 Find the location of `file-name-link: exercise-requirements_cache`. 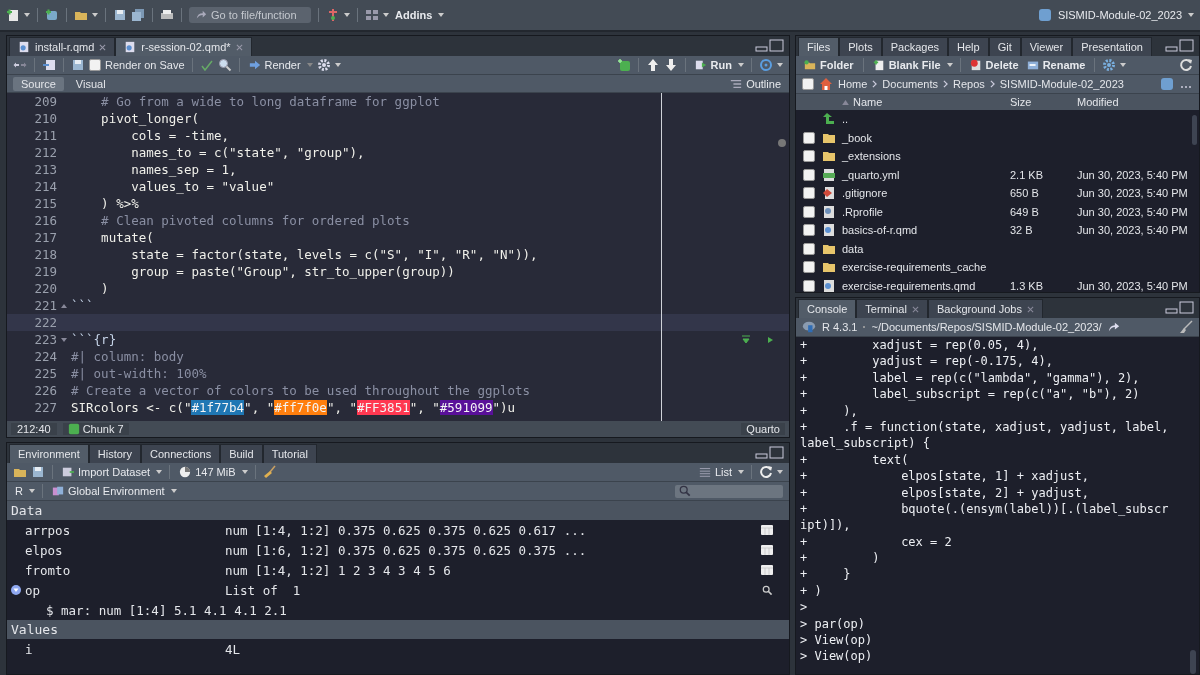

file-name-link: exercise-requirements_cache is located at coordinates (926, 267).